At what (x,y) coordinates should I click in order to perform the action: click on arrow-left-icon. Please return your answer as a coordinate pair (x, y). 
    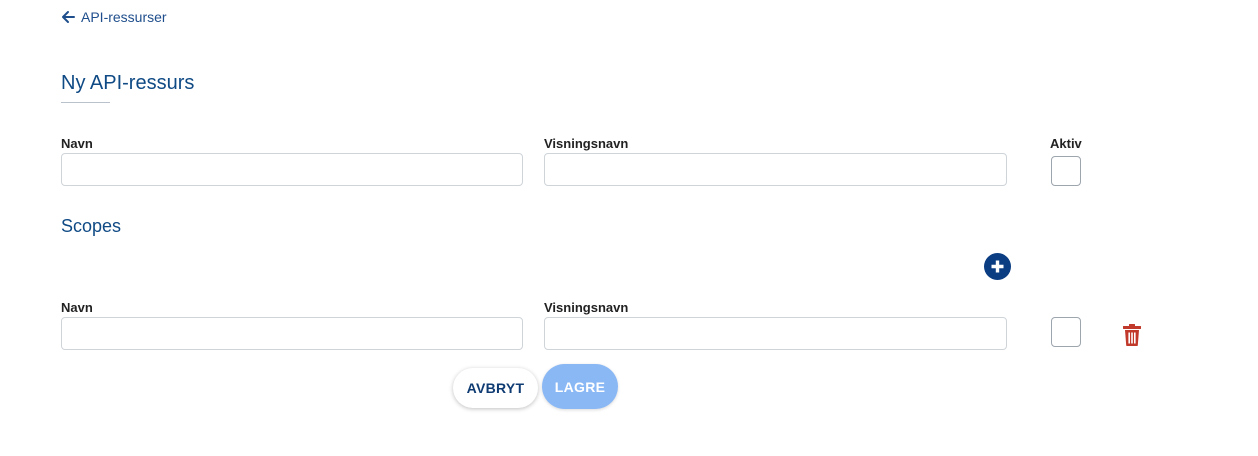
    Looking at the image, I should click on (68, 17).